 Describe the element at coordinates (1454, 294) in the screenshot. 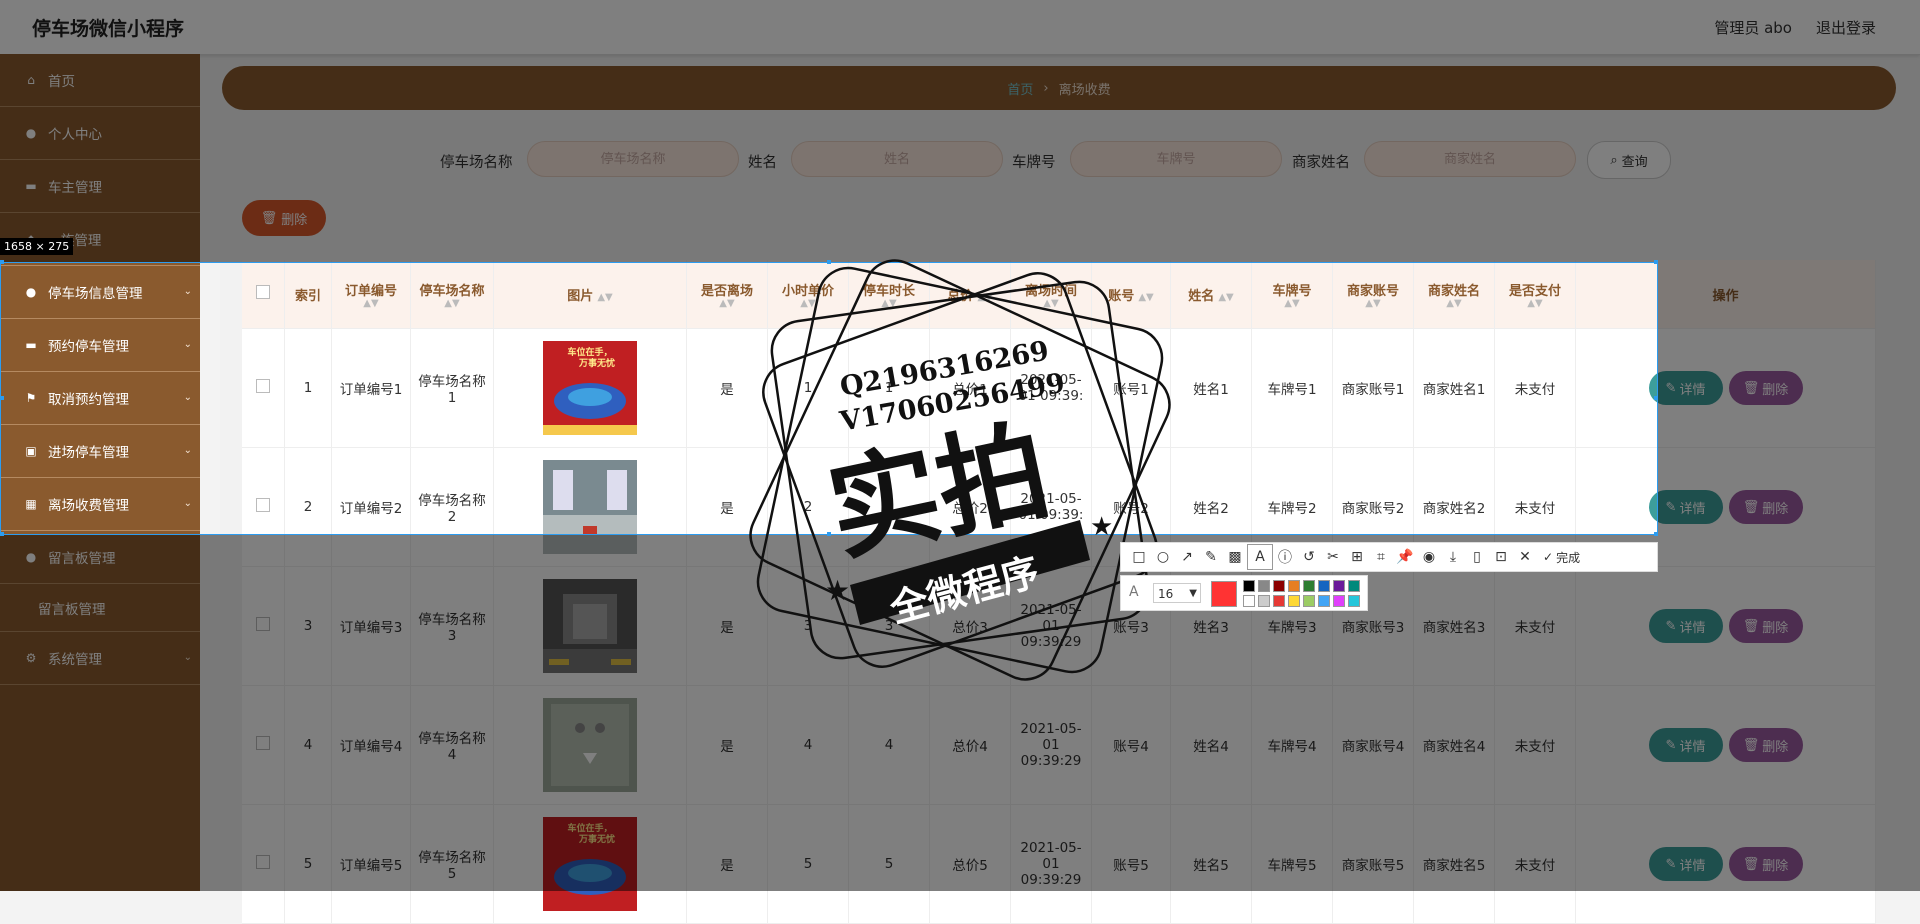

I see `col-merchant-name: 商家姓名 ▲▼` at that location.